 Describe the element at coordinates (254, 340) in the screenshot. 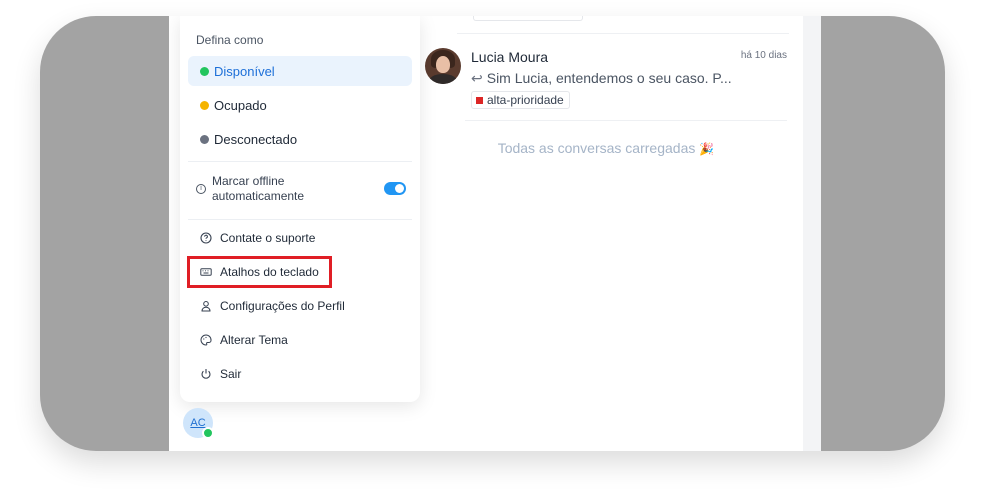

I see `menu-item-label: Alterar Tema` at that location.